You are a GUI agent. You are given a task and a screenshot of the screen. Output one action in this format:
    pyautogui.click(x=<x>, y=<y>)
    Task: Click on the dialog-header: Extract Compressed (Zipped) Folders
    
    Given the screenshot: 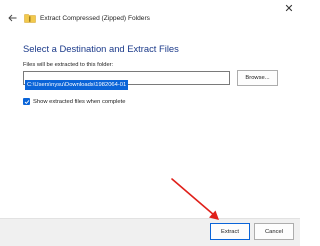 What is the action you would take?
    pyautogui.click(x=78, y=18)
    